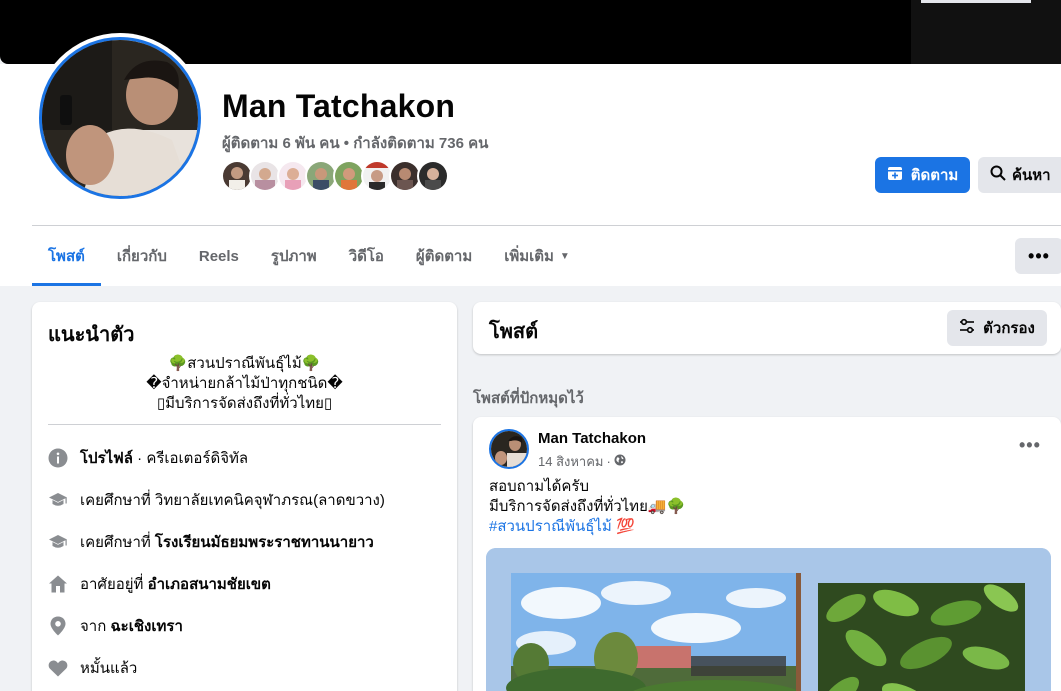  I want to click on filter-sliders-icon, so click(967, 328).